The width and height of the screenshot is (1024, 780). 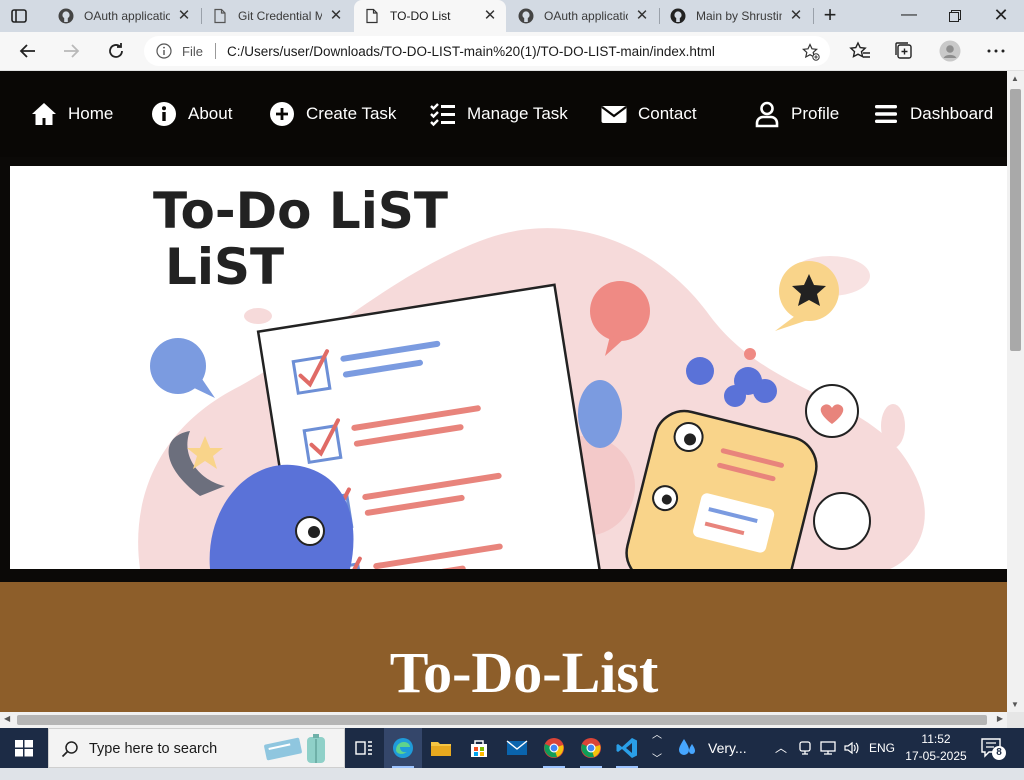 I want to click on taskbar-vscode, so click(x=627, y=748).